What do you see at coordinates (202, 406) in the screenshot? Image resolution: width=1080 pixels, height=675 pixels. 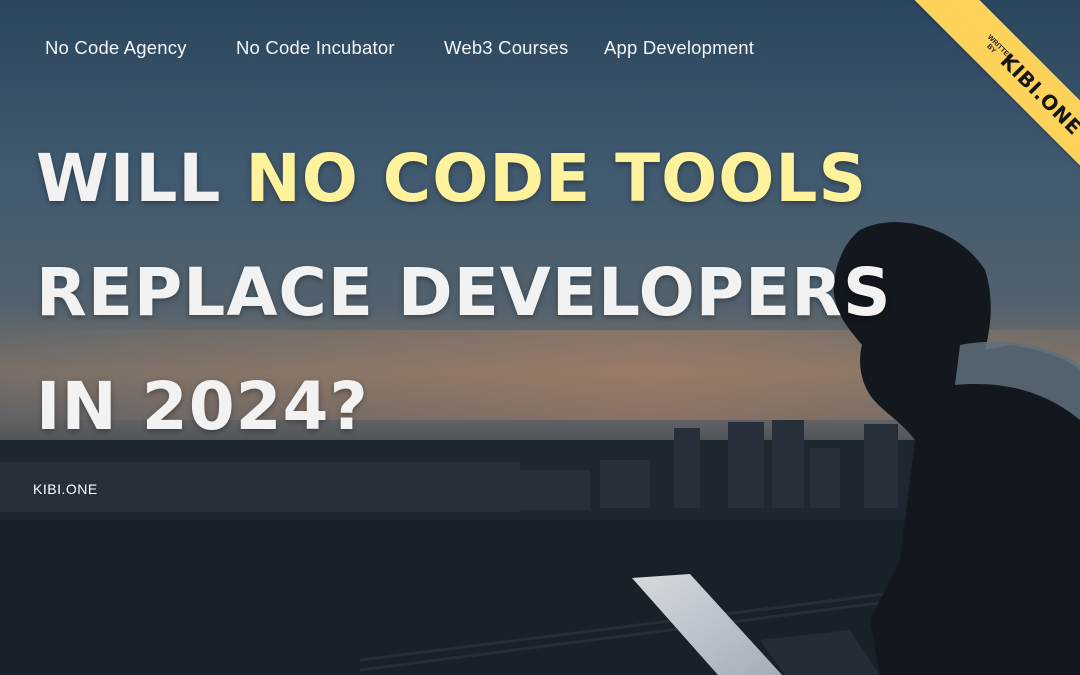 I see `headline-line-3: IN 2024?` at bounding box center [202, 406].